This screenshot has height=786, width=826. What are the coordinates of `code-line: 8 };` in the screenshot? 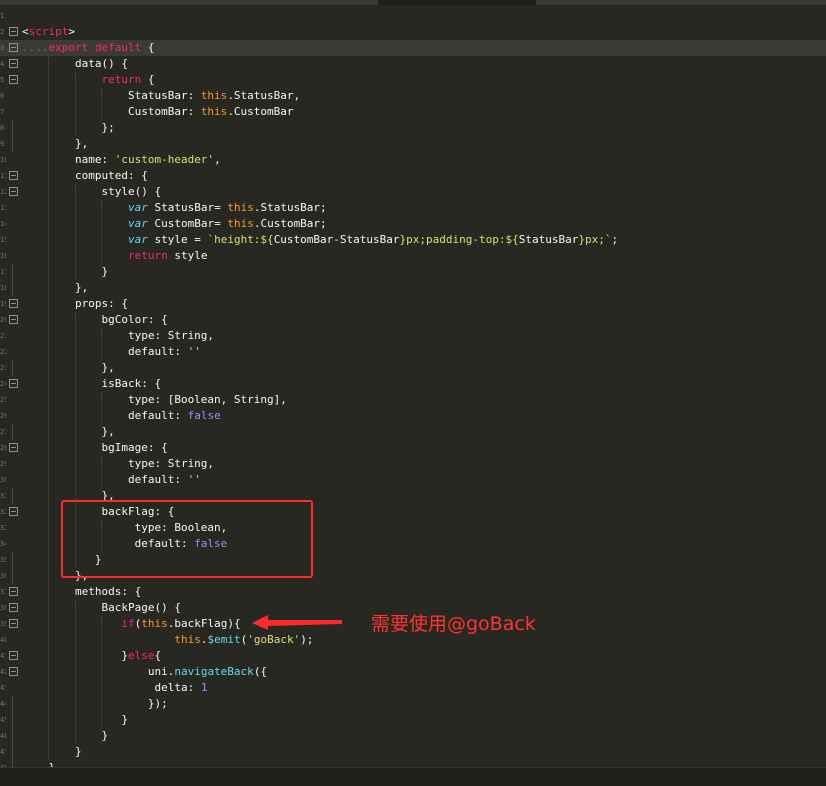 It's located at (413, 128).